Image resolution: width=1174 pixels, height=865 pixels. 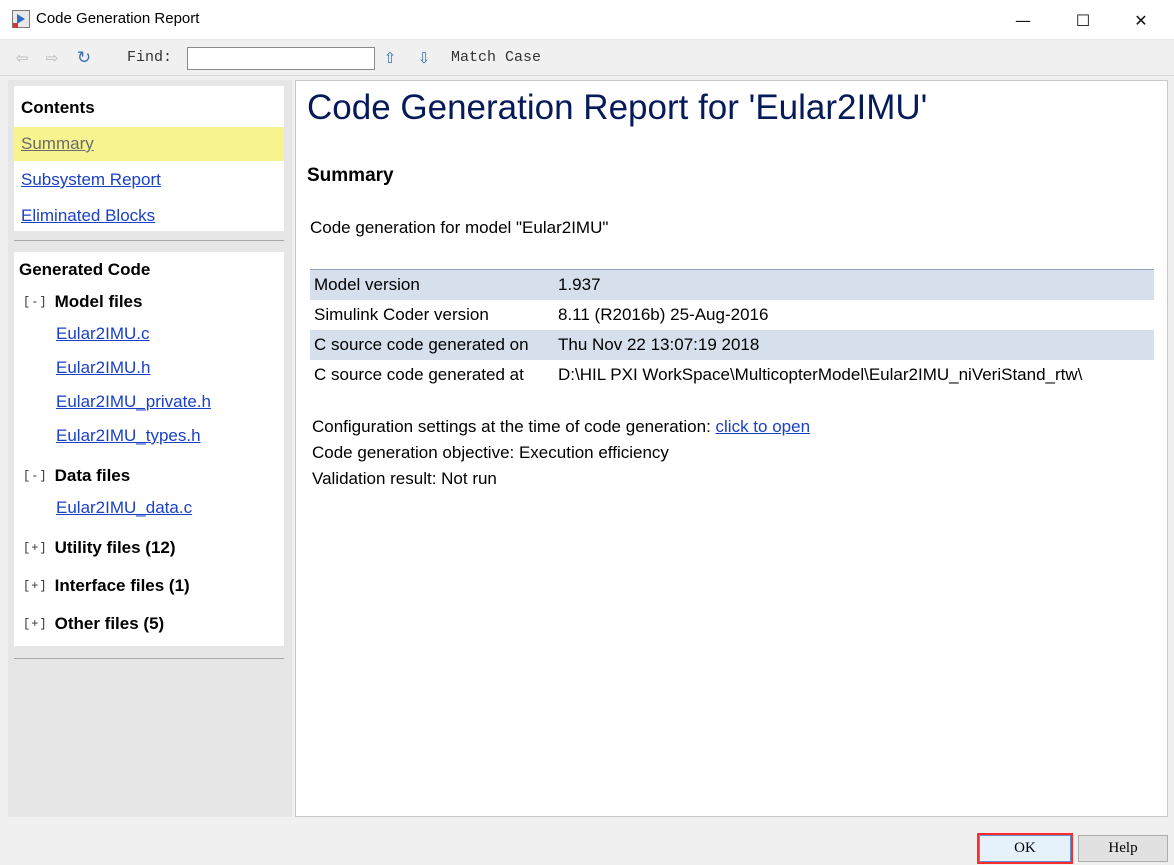 What do you see at coordinates (58, 107) in the screenshot?
I see `contents-heading: Contents` at bounding box center [58, 107].